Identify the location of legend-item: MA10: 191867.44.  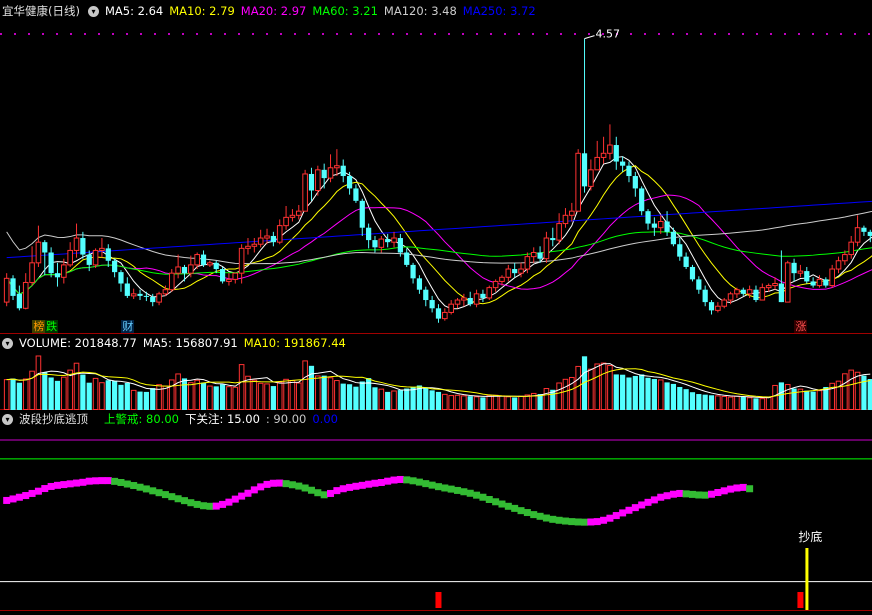
(294, 343).